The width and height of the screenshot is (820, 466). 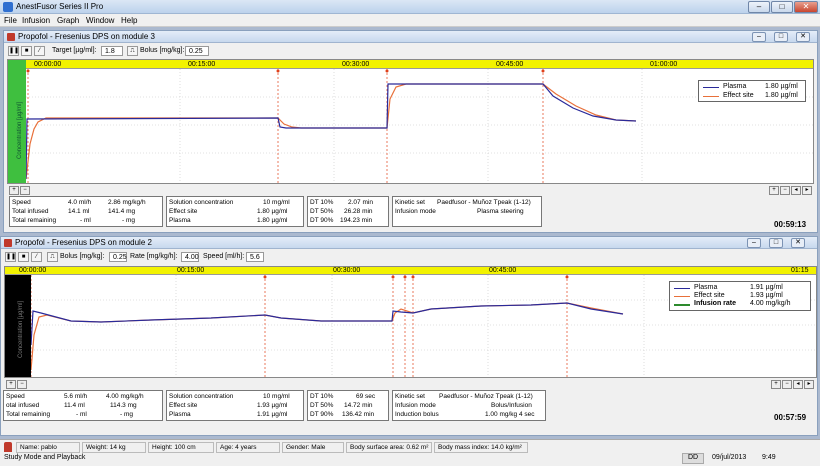 What do you see at coordinates (82, 256) in the screenshot?
I see `bolus-label: Bolus [mg/kg]:` at bounding box center [82, 256].